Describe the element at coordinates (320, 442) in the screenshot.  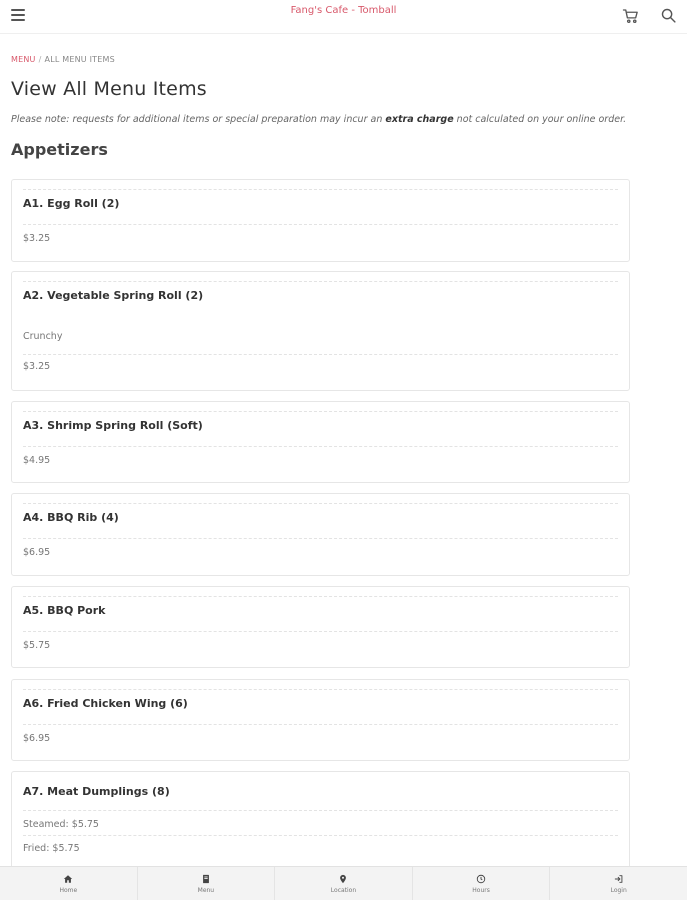
I see `menu-item-card: A3. Shrimp Spring Roll (Soft) $4.95` at that location.